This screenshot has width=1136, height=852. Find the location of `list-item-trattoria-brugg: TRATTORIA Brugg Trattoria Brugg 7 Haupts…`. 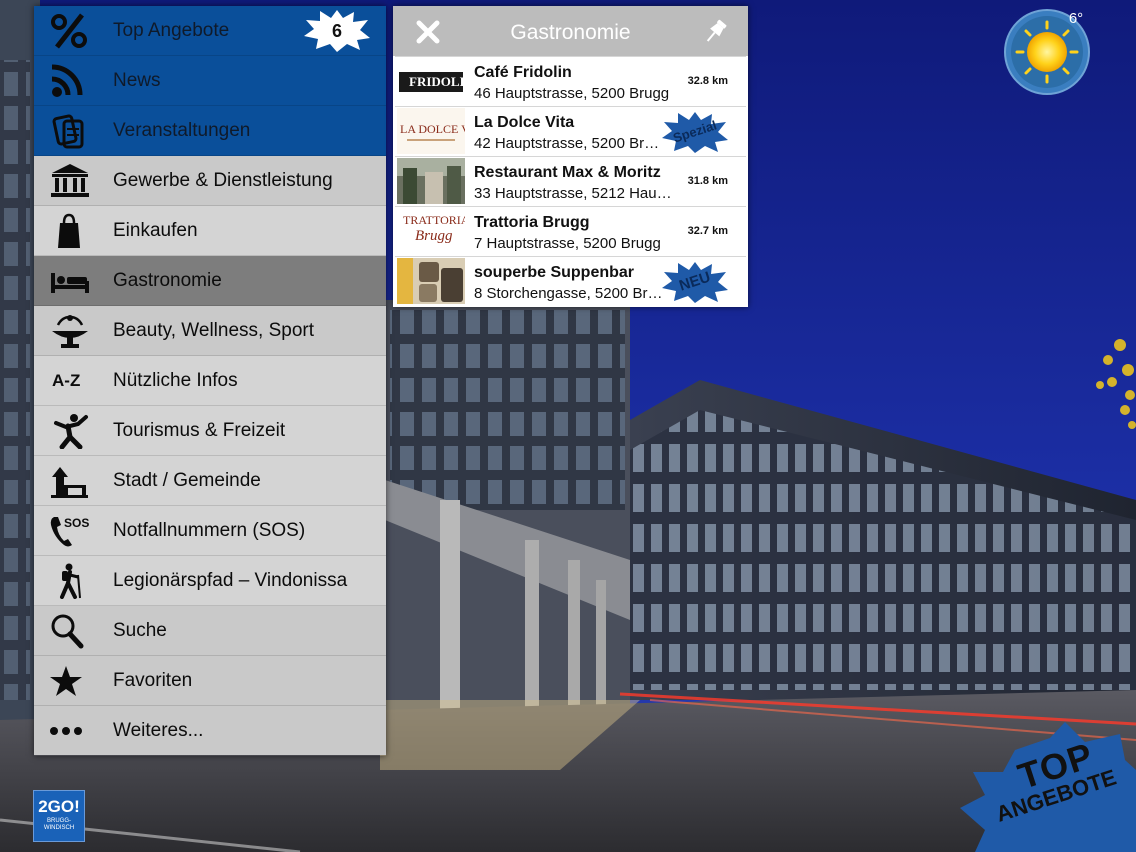

list-item-trattoria-brugg: TRATTORIA Brugg Trattoria Brugg 7 Haupts… is located at coordinates (570, 230).